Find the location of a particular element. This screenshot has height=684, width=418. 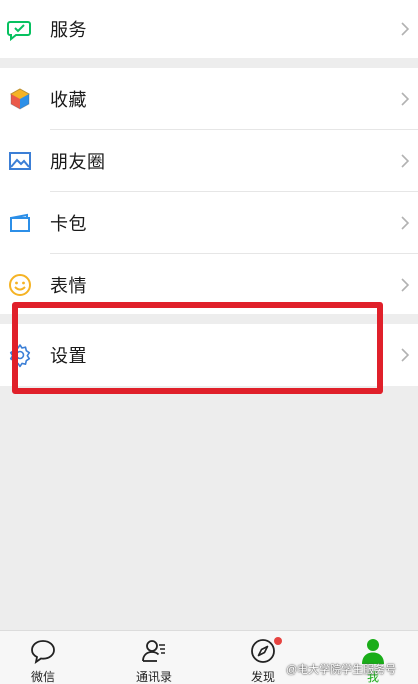

menu-item-cards-label: 卡包 is located at coordinates (68, 224).